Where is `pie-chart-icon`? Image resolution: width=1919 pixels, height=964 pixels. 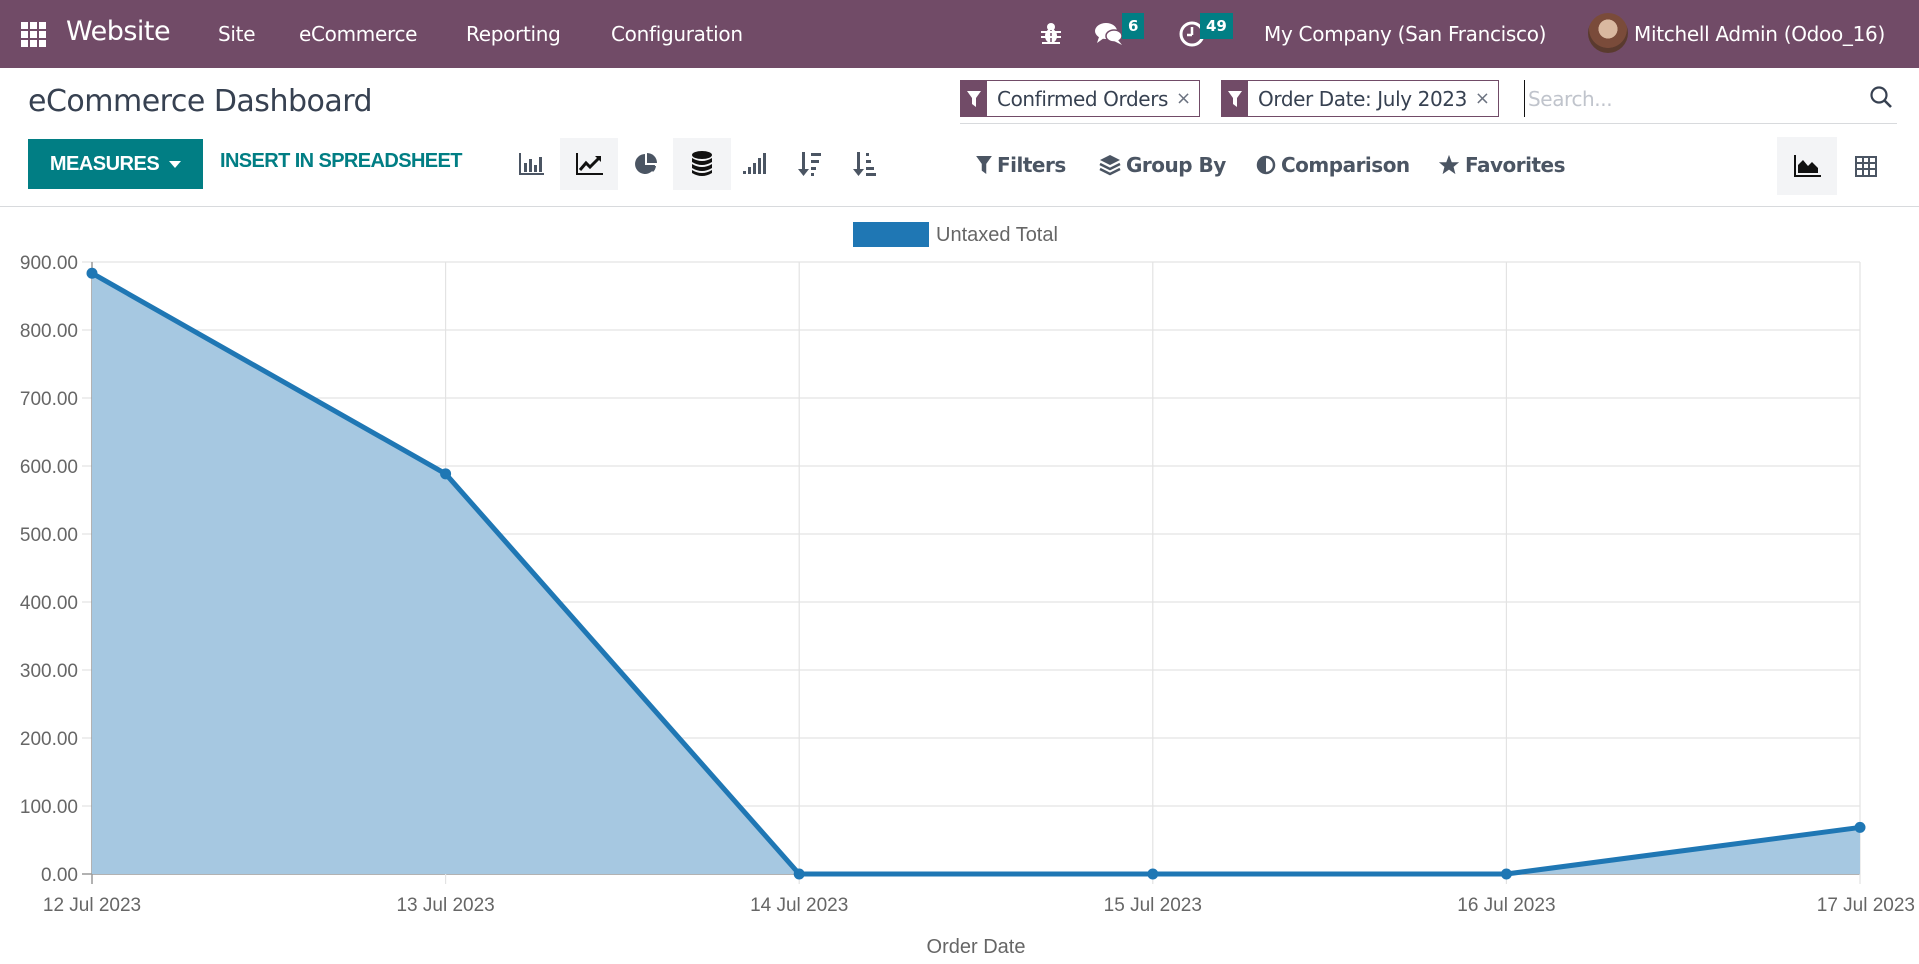
pie-chart-icon is located at coordinates (646, 163).